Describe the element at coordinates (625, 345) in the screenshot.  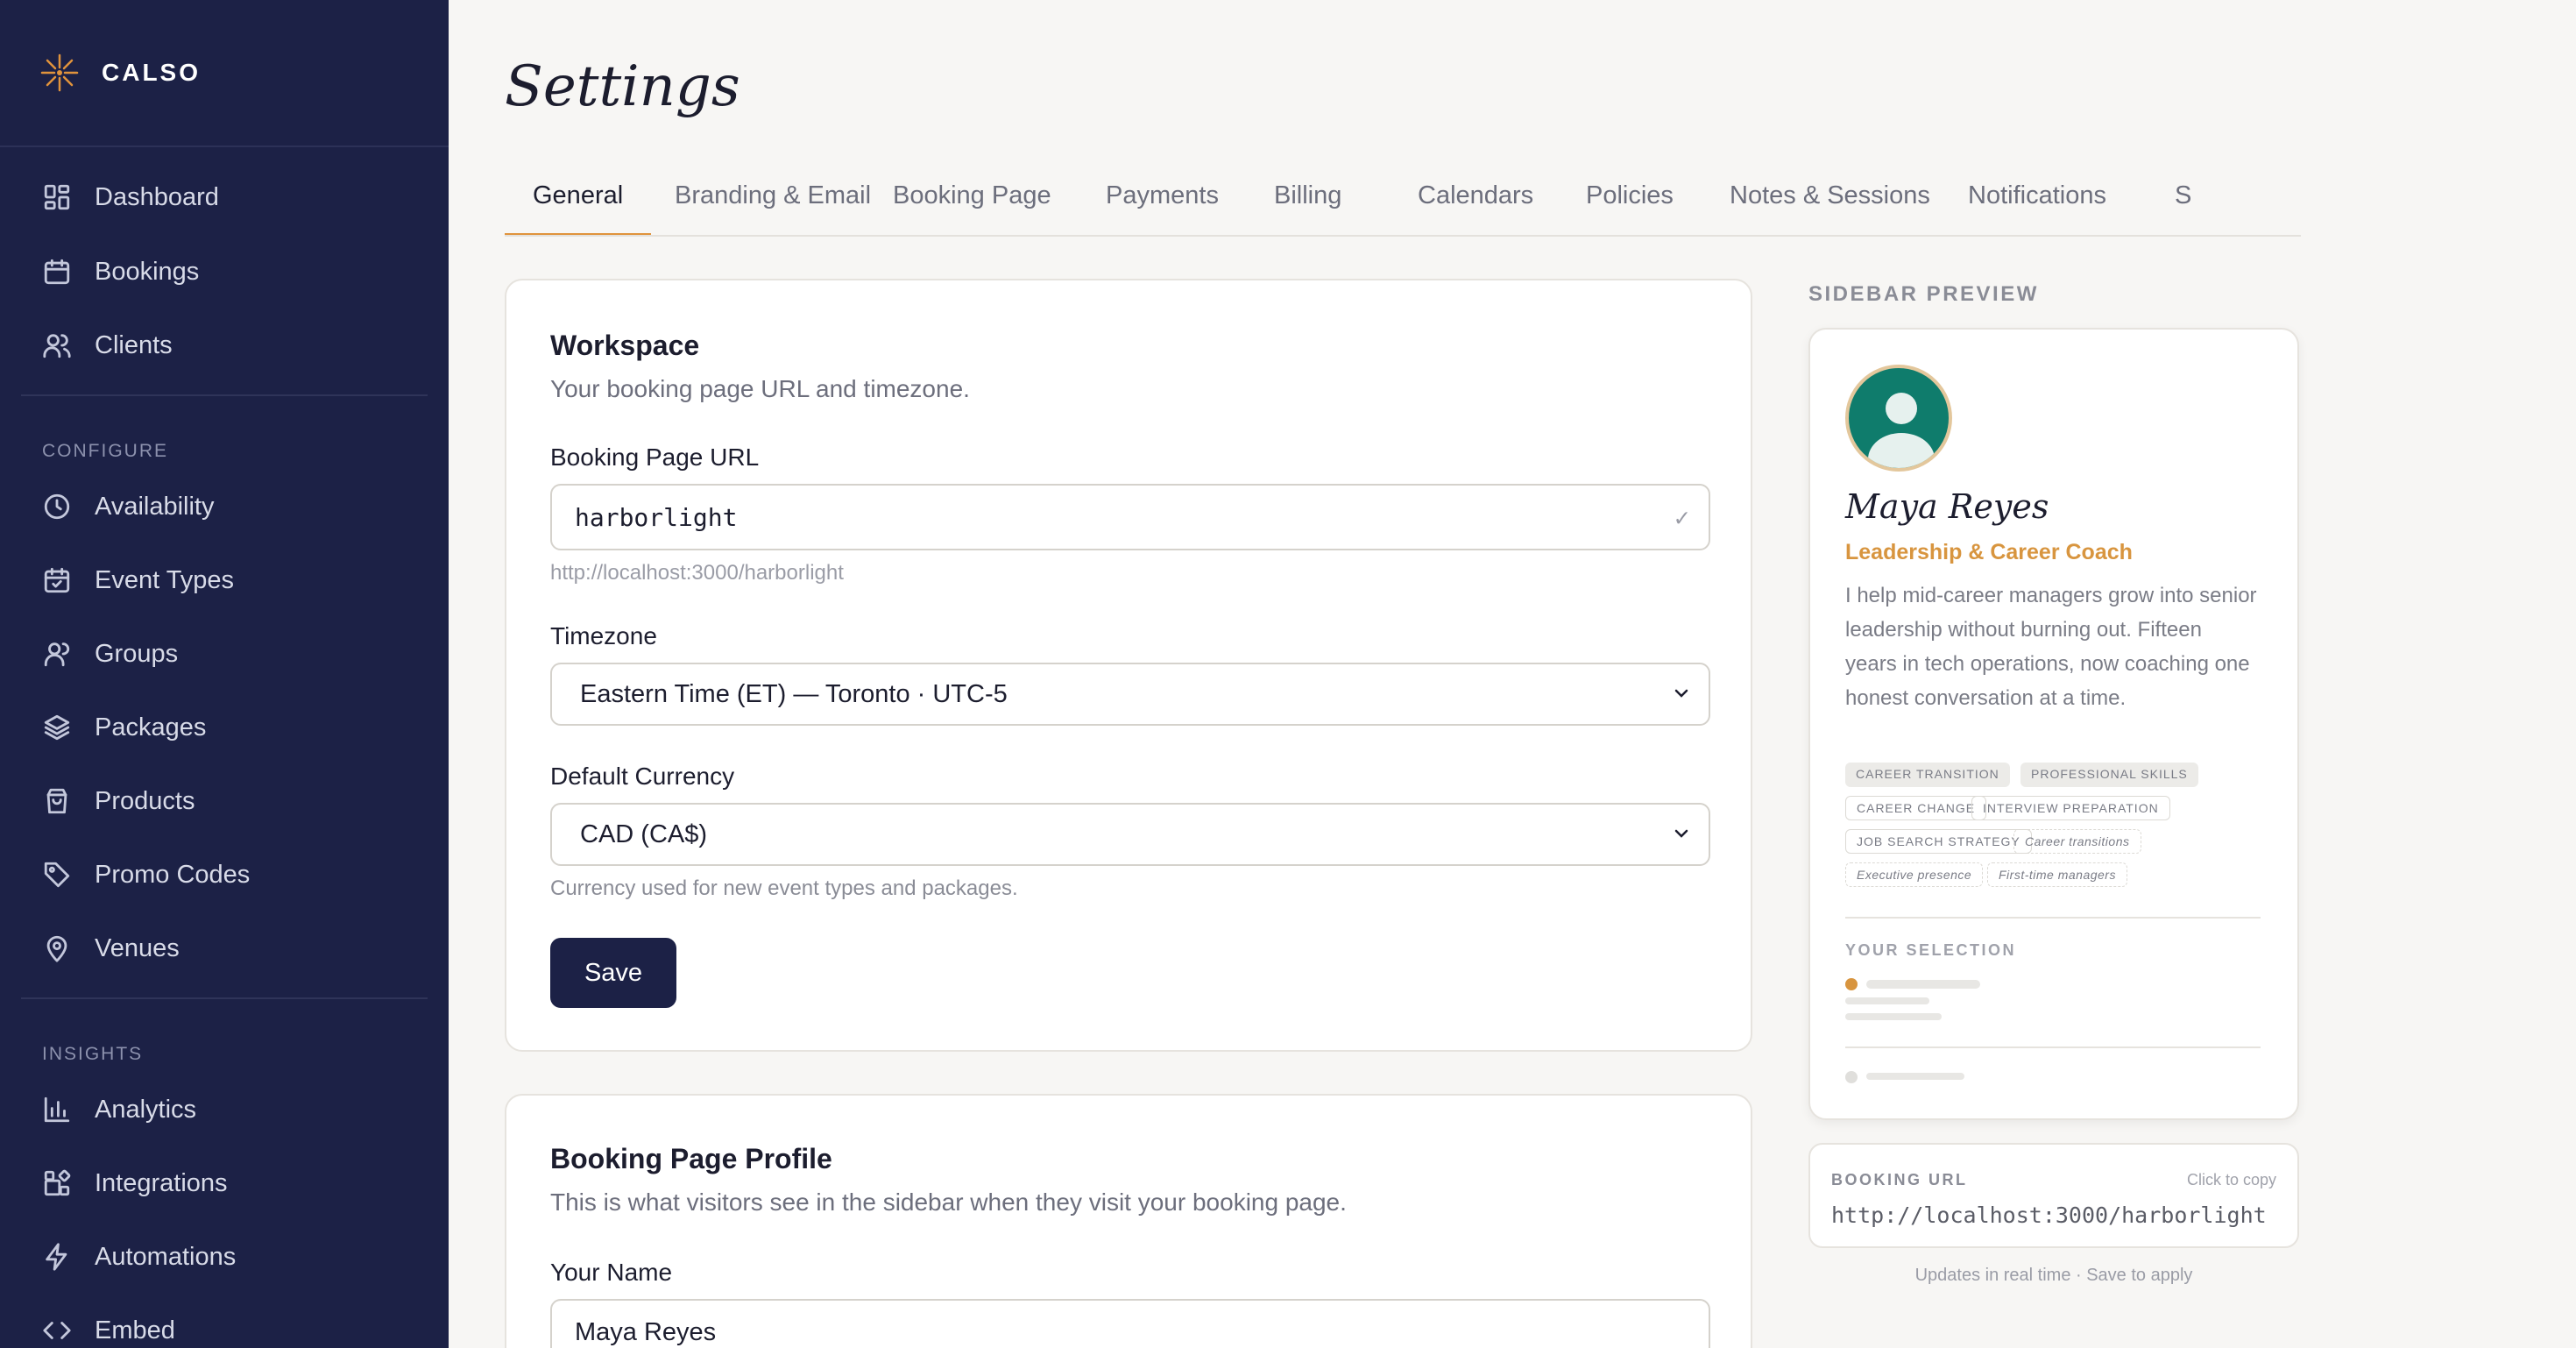
I see `workspace-title: Workspace` at that location.